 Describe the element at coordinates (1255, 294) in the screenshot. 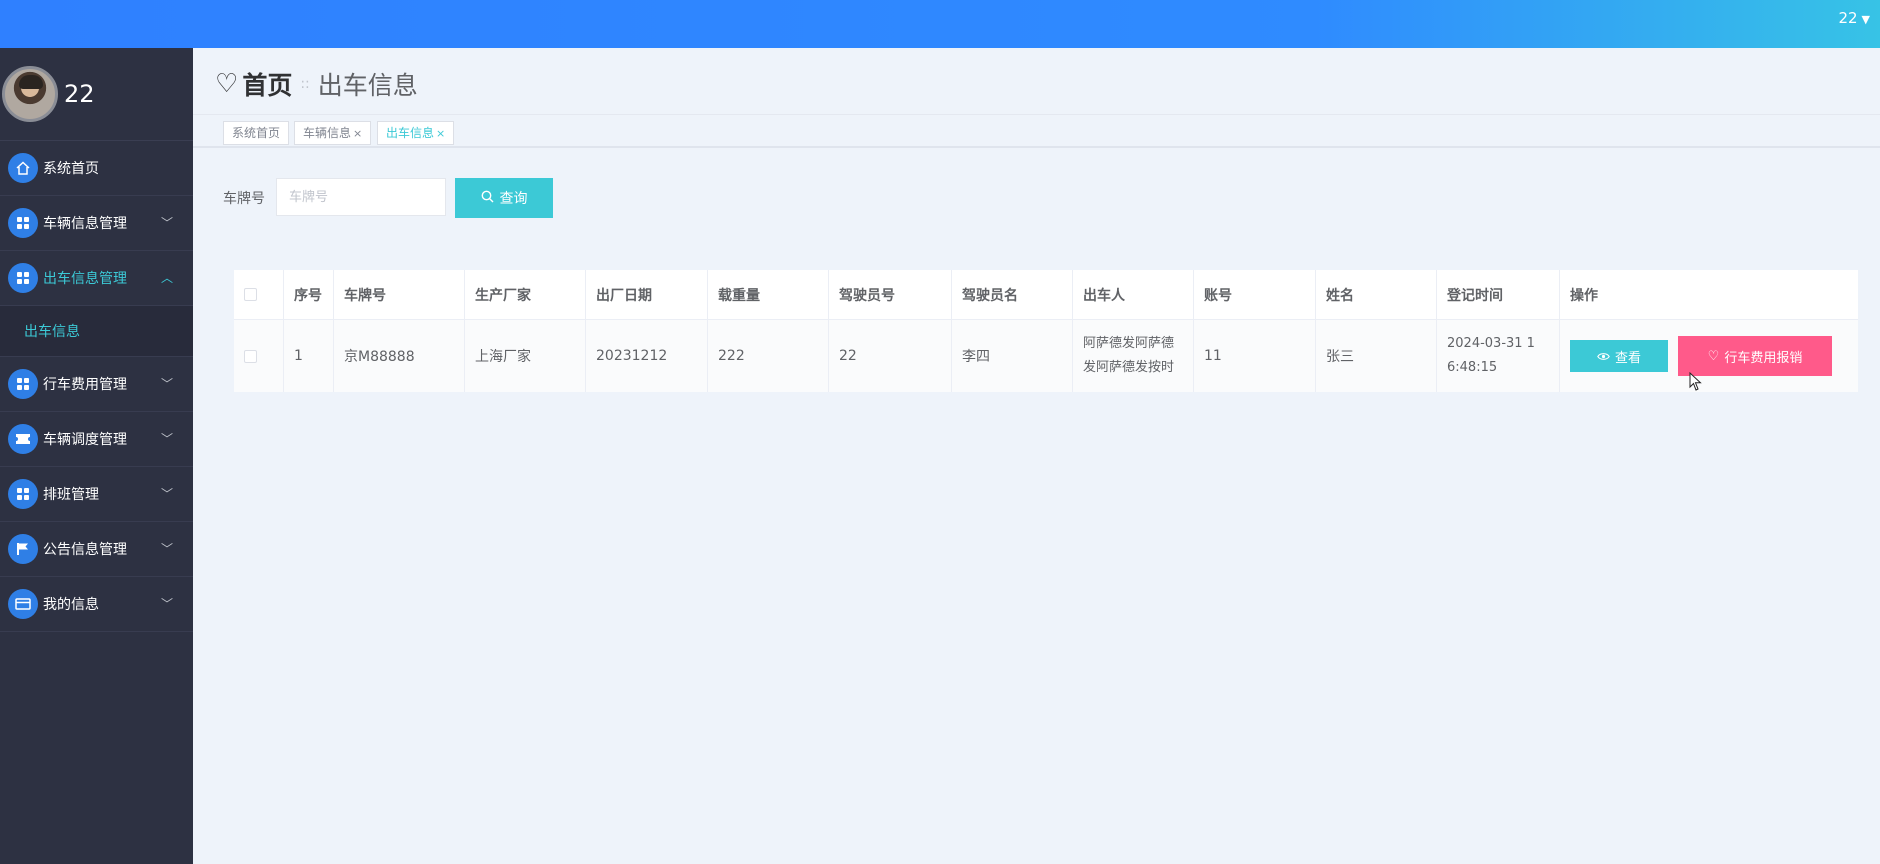

I see `column-header: 账号` at that location.